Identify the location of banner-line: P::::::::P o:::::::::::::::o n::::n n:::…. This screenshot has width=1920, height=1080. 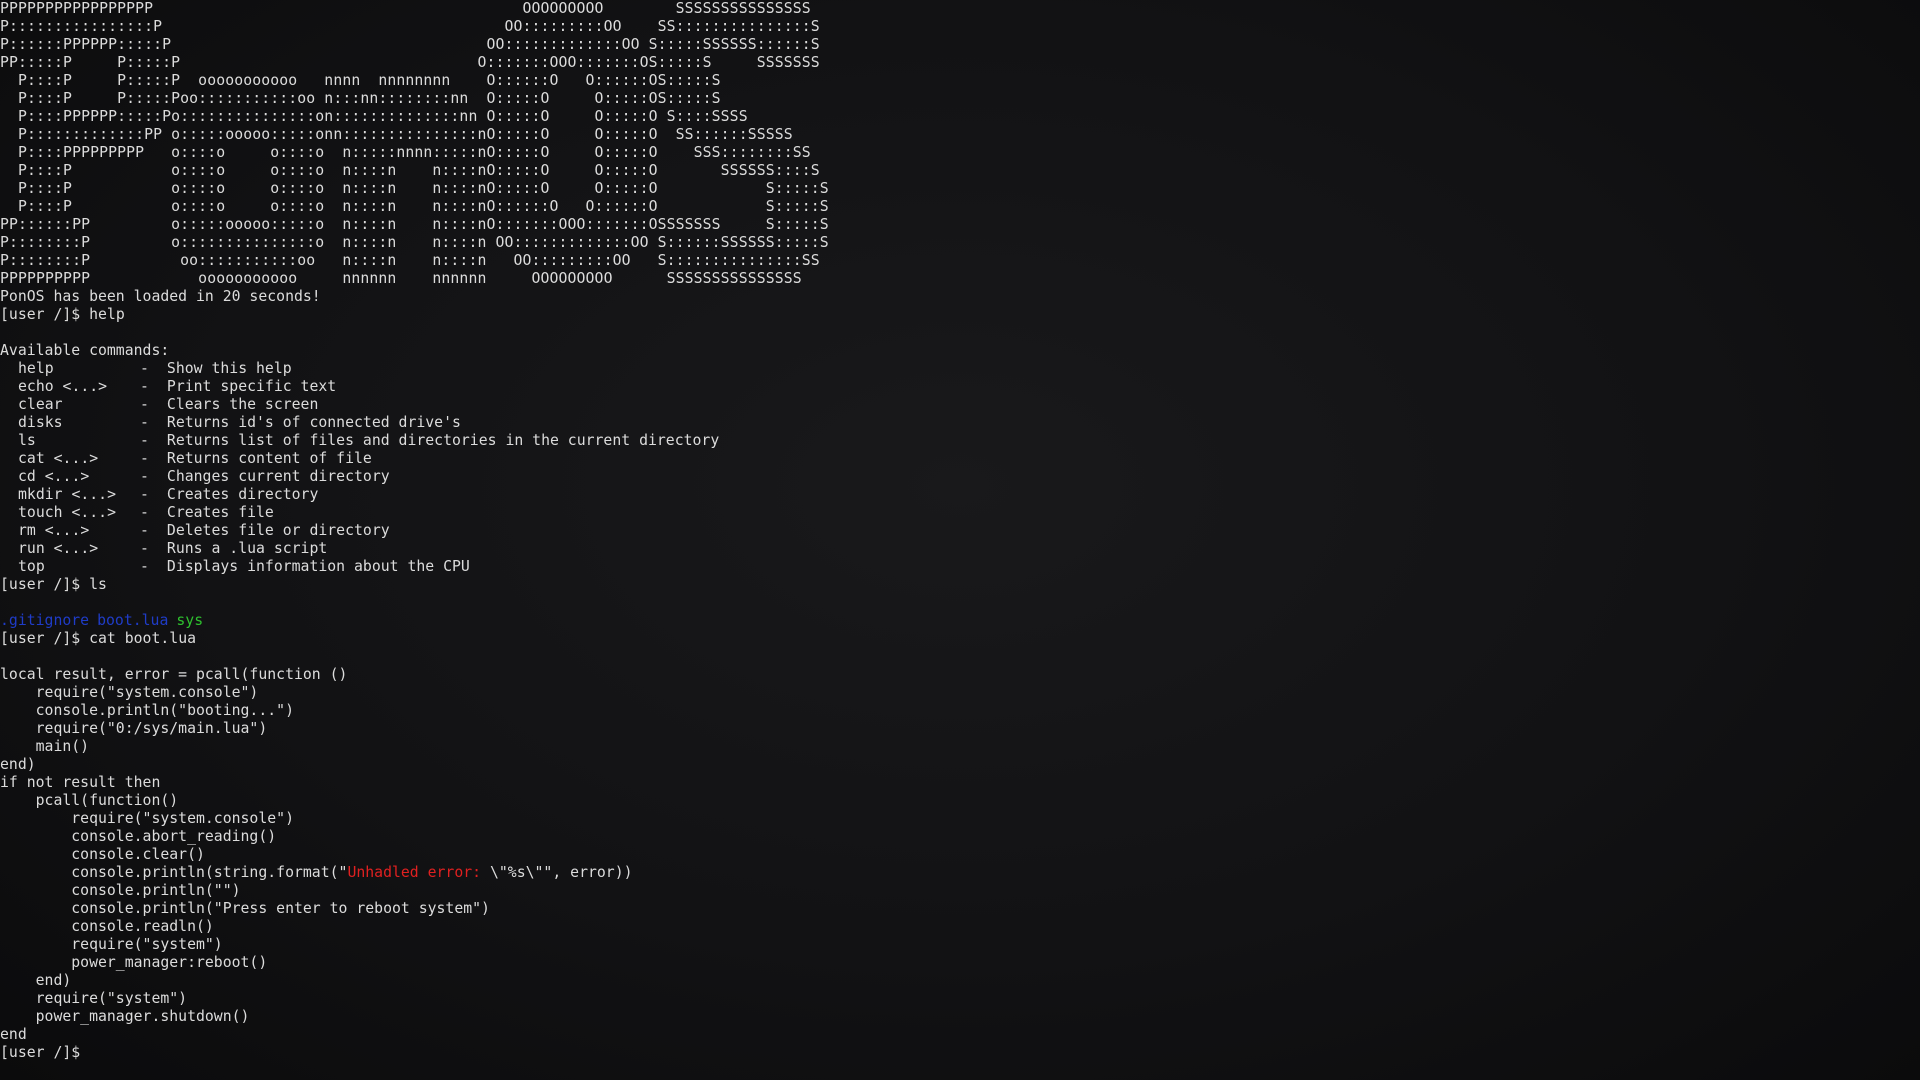
(414, 242).